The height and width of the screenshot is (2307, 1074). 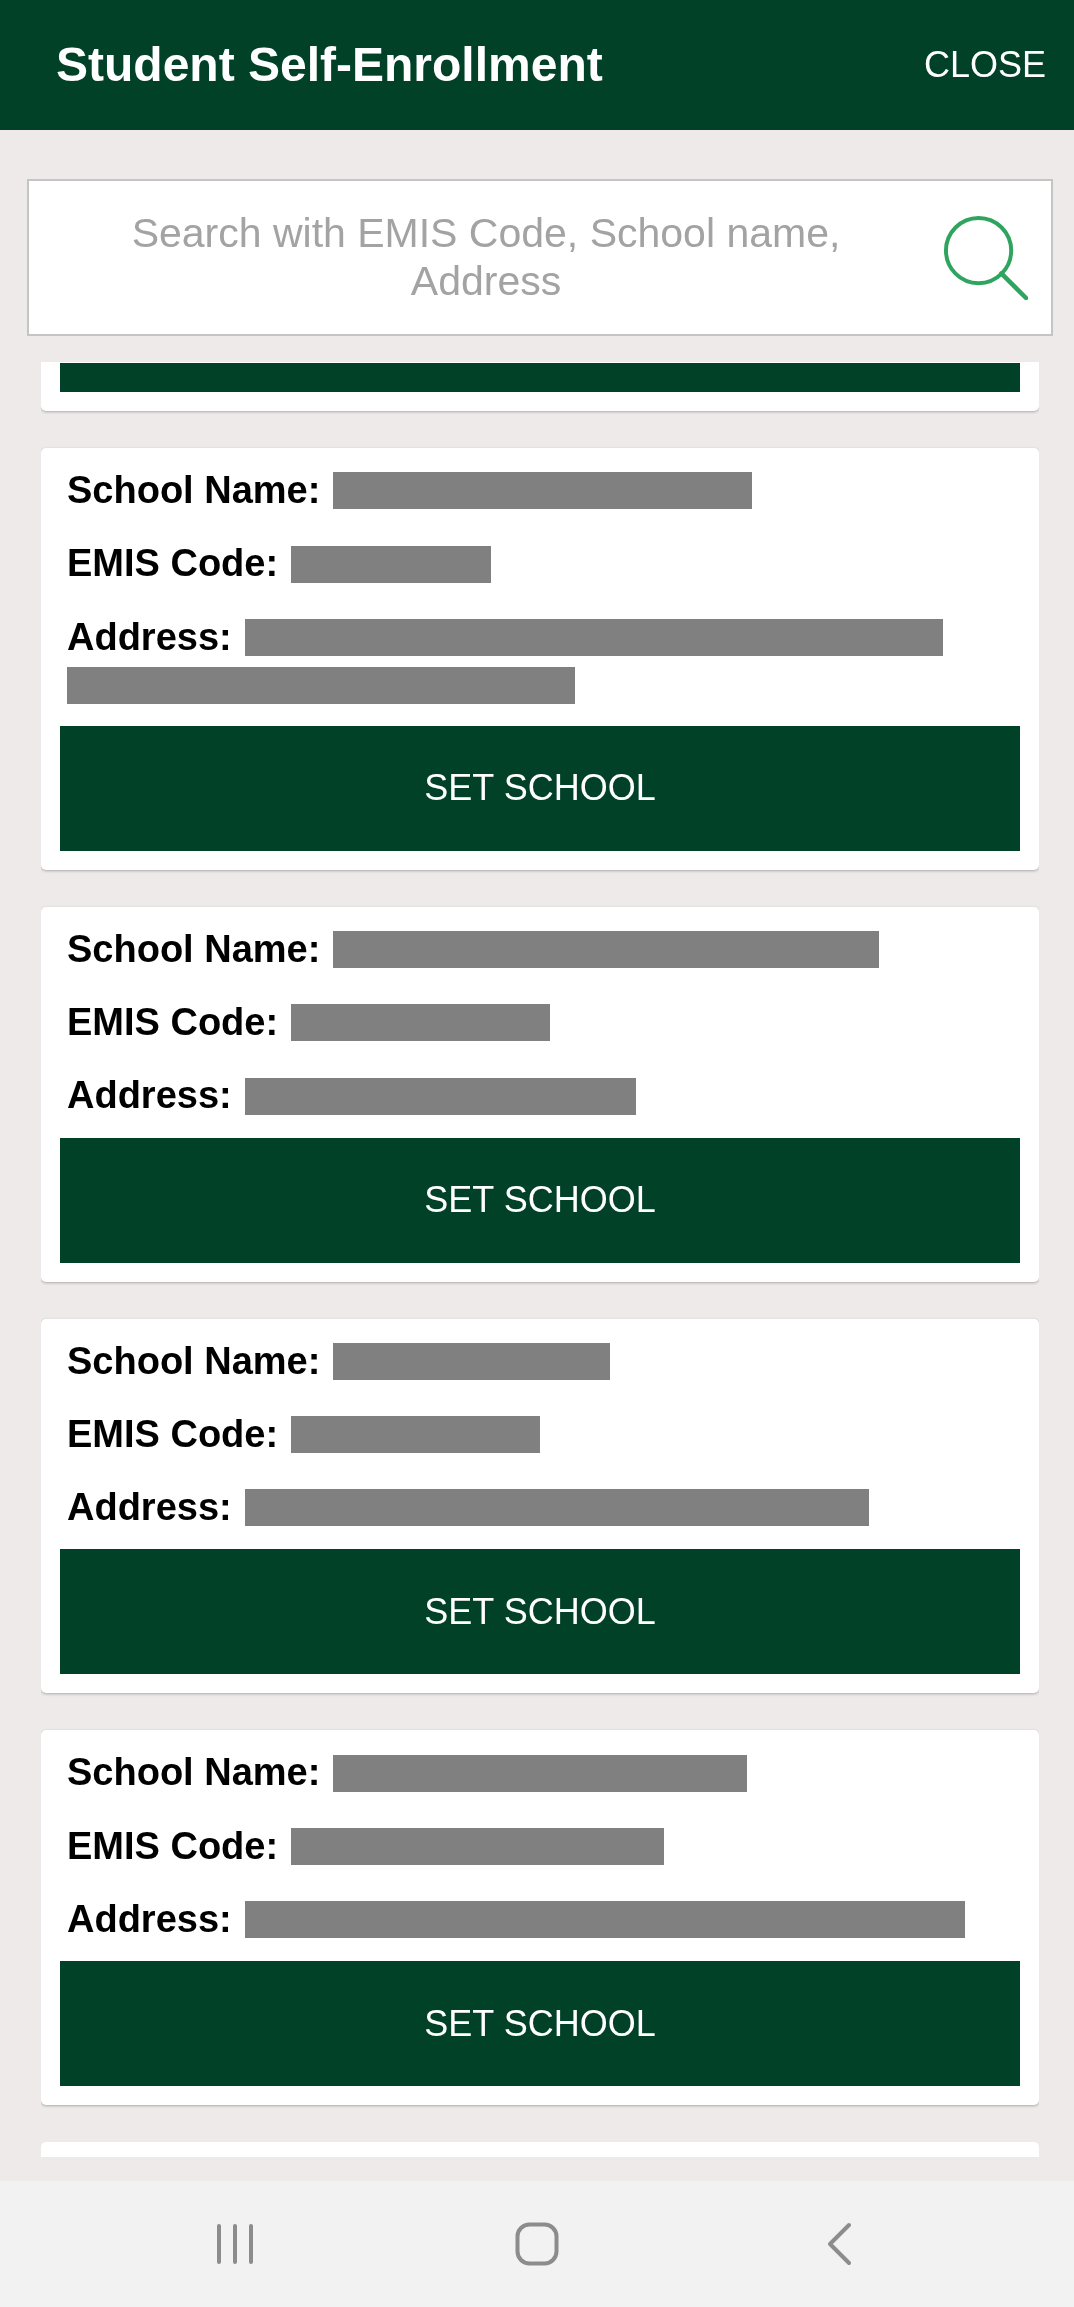 What do you see at coordinates (984, 65) in the screenshot?
I see `close-button: CLOSE` at bounding box center [984, 65].